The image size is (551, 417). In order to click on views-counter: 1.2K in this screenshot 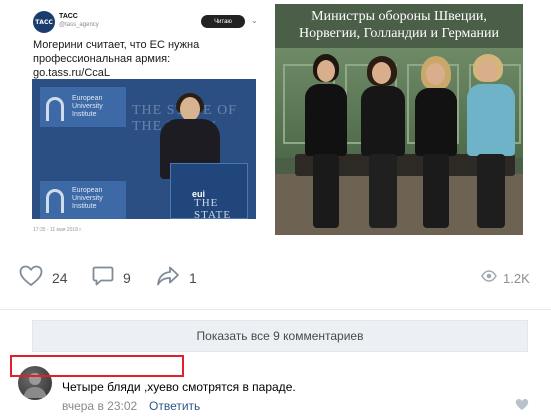, I will do `click(505, 278)`.